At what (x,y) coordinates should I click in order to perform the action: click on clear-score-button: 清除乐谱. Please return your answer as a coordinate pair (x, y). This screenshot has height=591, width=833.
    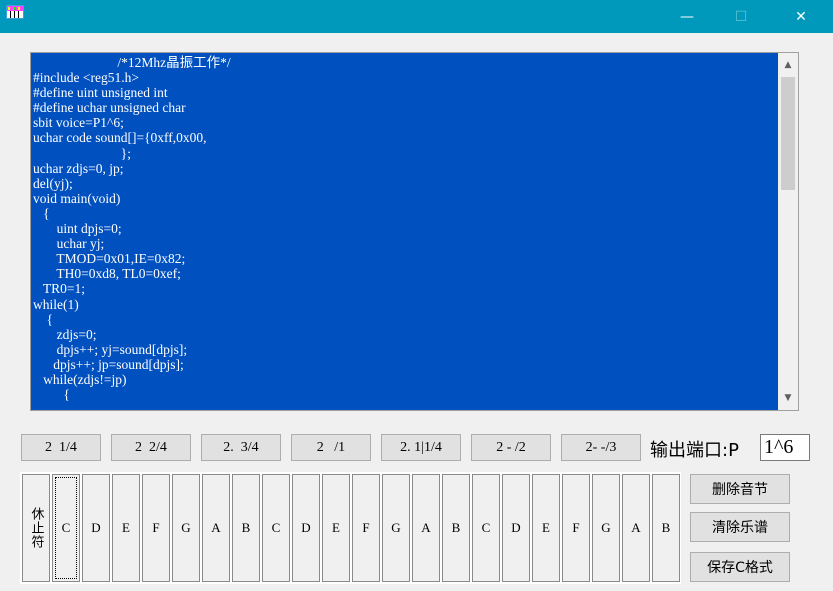
    Looking at the image, I should click on (740, 527).